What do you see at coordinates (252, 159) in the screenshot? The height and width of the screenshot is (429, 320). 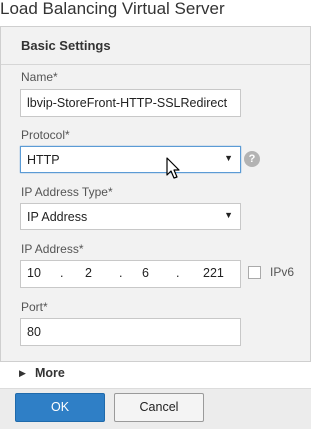 I see `help-icon: ?` at bounding box center [252, 159].